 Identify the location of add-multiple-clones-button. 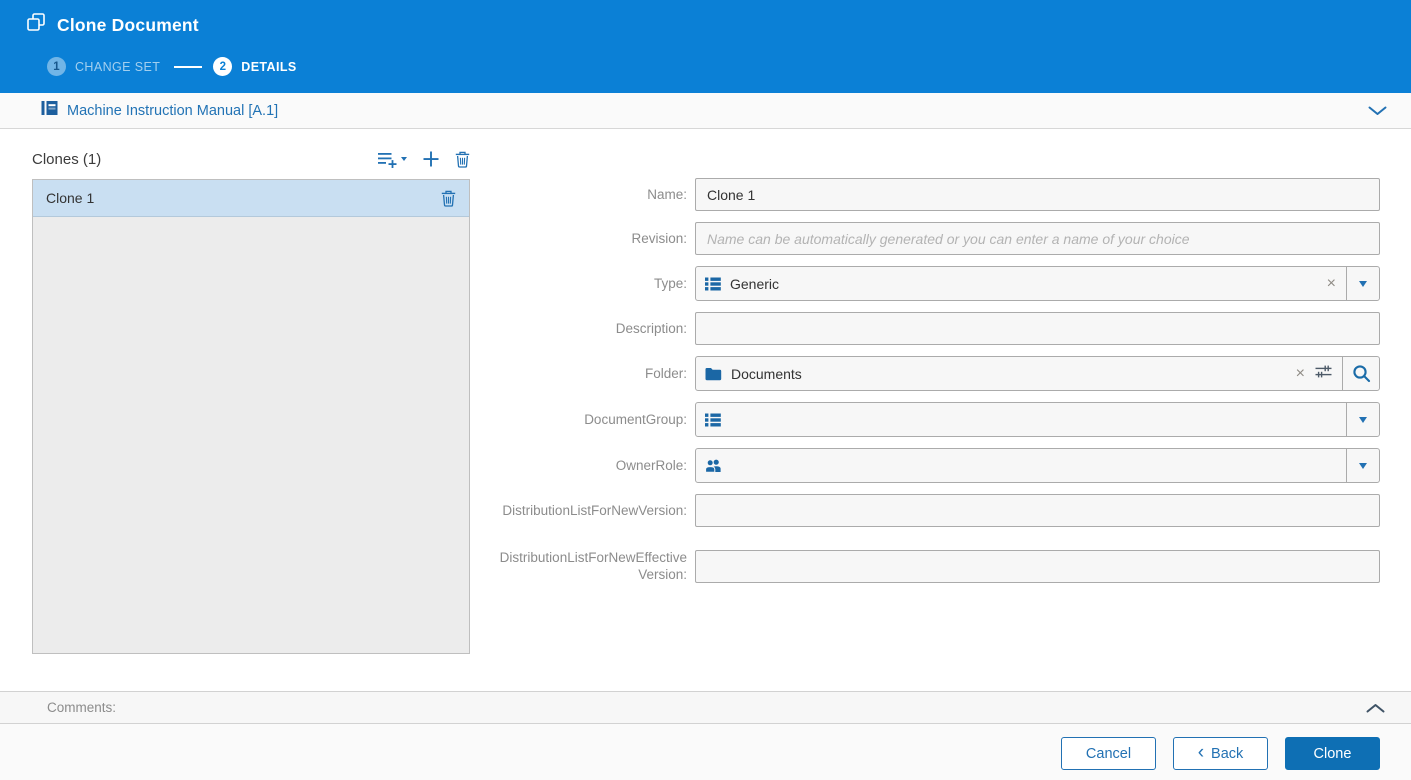
(392, 159).